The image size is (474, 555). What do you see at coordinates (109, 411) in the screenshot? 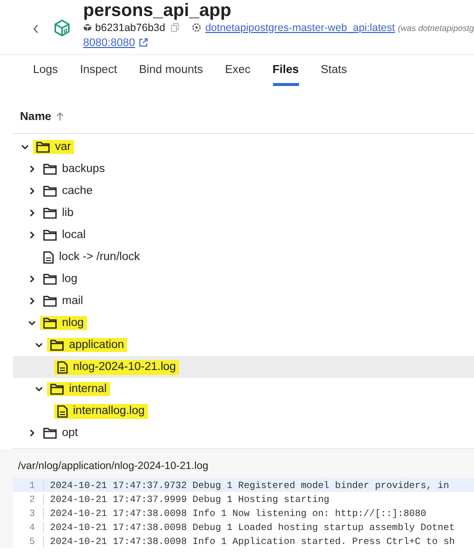
I see `file-name: internallog.log` at bounding box center [109, 411].